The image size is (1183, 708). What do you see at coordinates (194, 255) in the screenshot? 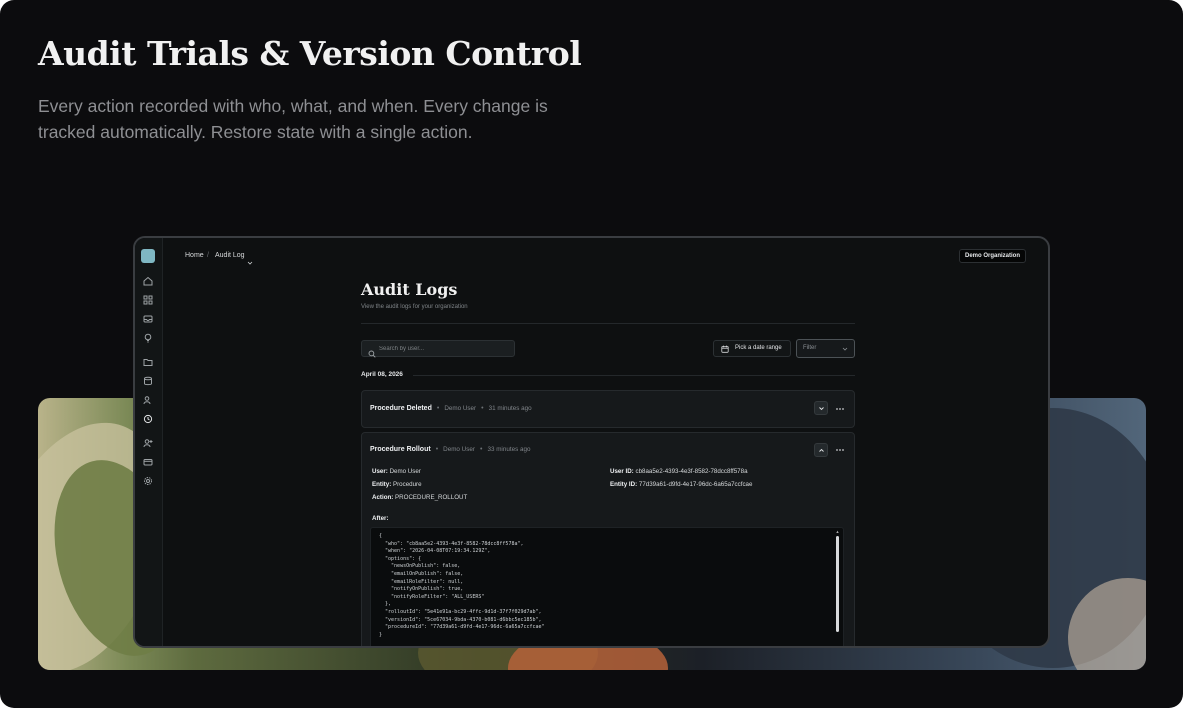
I see `breadcrumb-home: Home` at bounding box center [194, 255].